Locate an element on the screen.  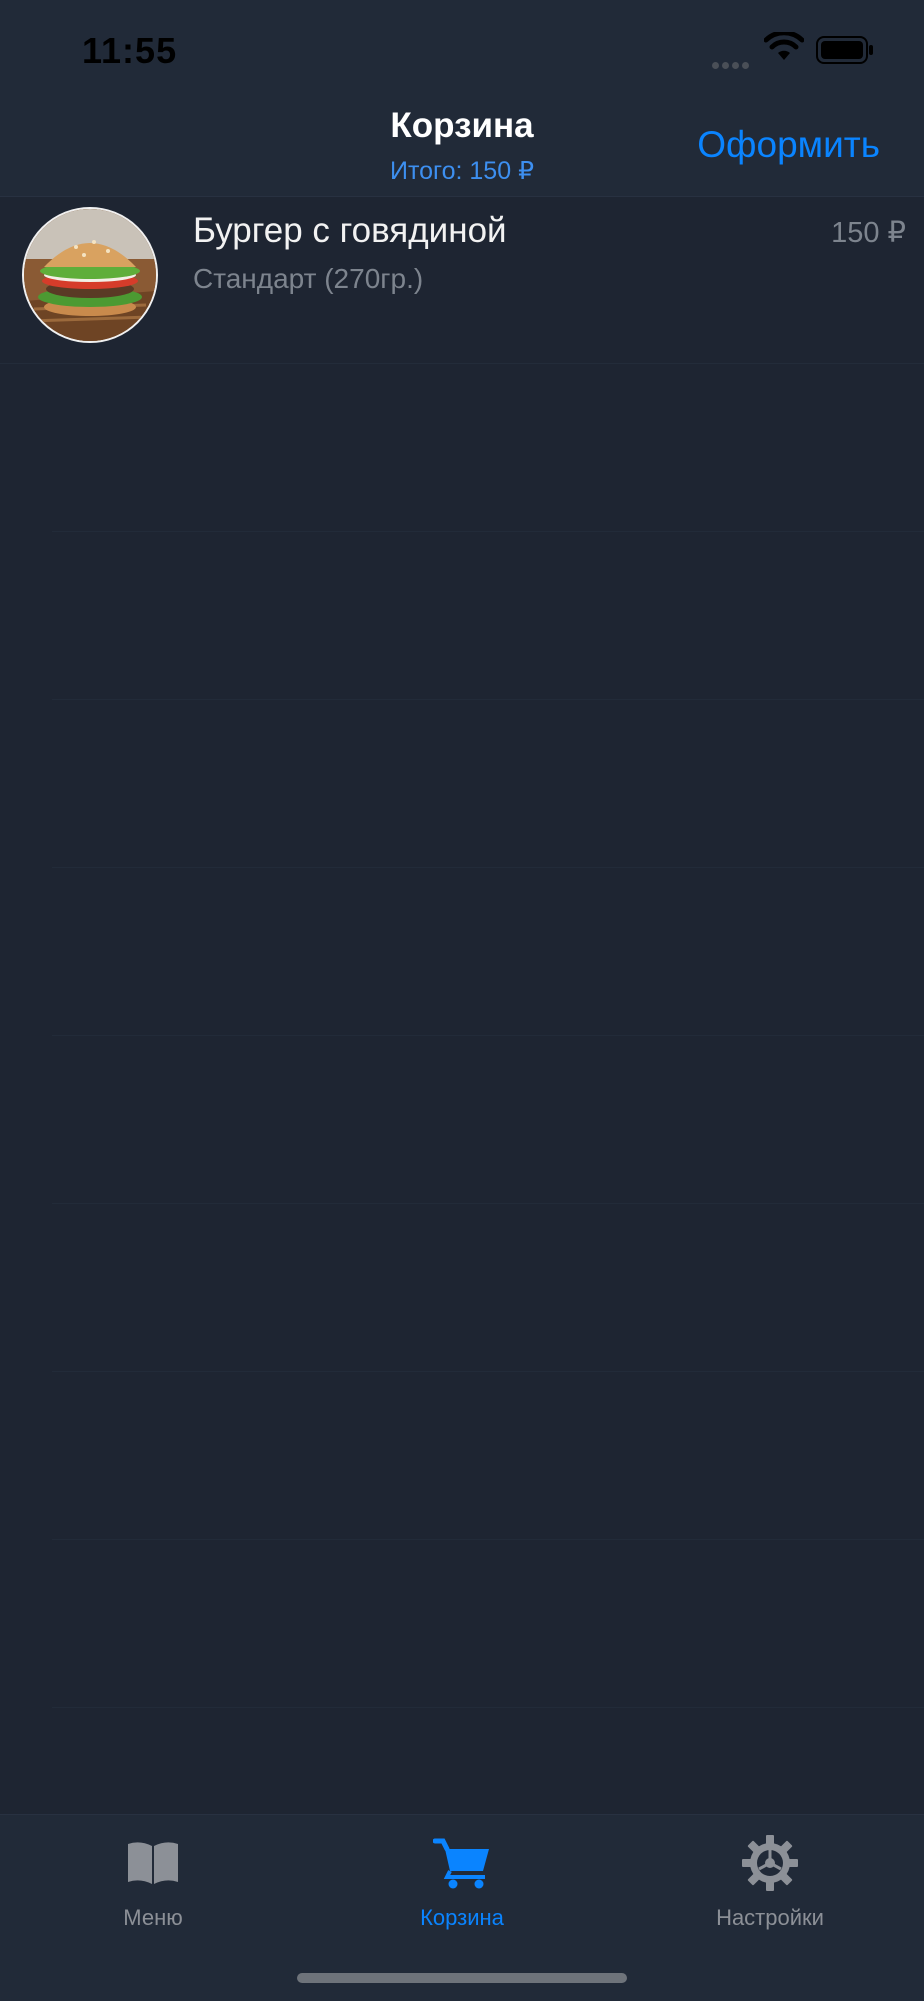
wifi-icon is located at coordinates (784, 46).